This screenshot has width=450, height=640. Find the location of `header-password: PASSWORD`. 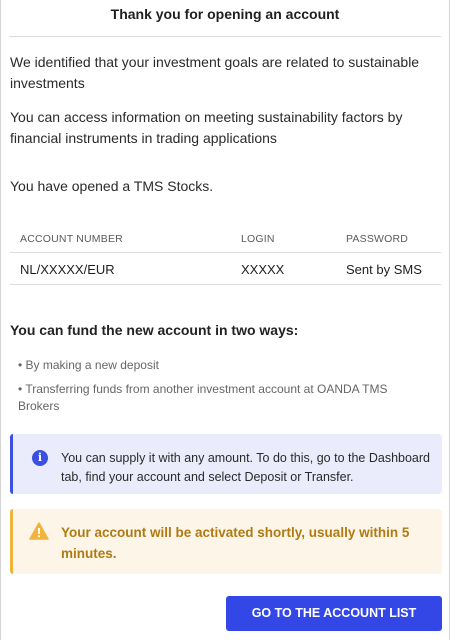

header-password: PASSWORD is located at coordinates (377, 239).